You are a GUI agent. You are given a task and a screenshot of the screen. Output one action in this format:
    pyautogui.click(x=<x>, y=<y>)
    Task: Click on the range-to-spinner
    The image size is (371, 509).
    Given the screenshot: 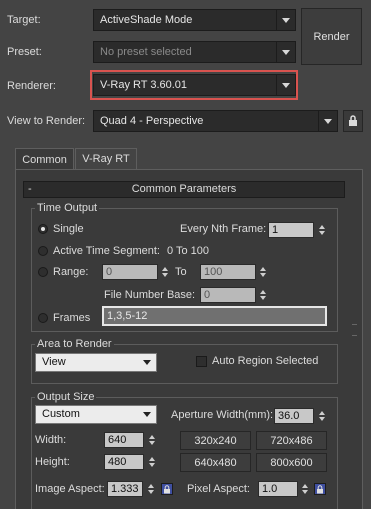 What is the action you would take?
    pyautogui.click(x=262, y=272)
    